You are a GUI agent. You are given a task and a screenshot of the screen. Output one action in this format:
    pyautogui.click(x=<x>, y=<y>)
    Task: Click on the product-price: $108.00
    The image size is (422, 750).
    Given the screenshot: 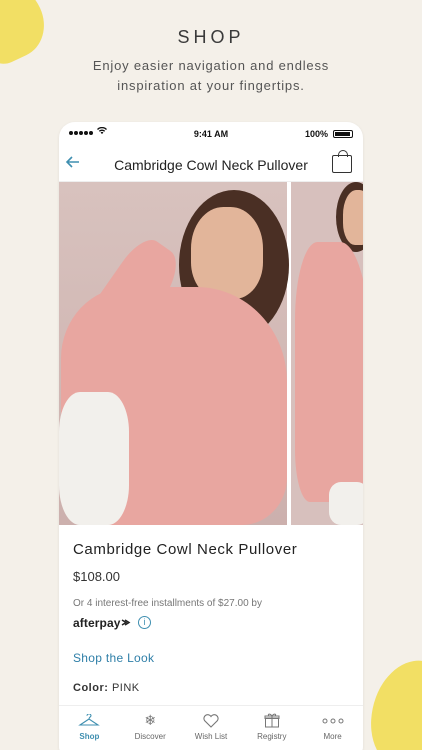 What is the action you would take?
    pyautogui.click(x=96, y=576)
    